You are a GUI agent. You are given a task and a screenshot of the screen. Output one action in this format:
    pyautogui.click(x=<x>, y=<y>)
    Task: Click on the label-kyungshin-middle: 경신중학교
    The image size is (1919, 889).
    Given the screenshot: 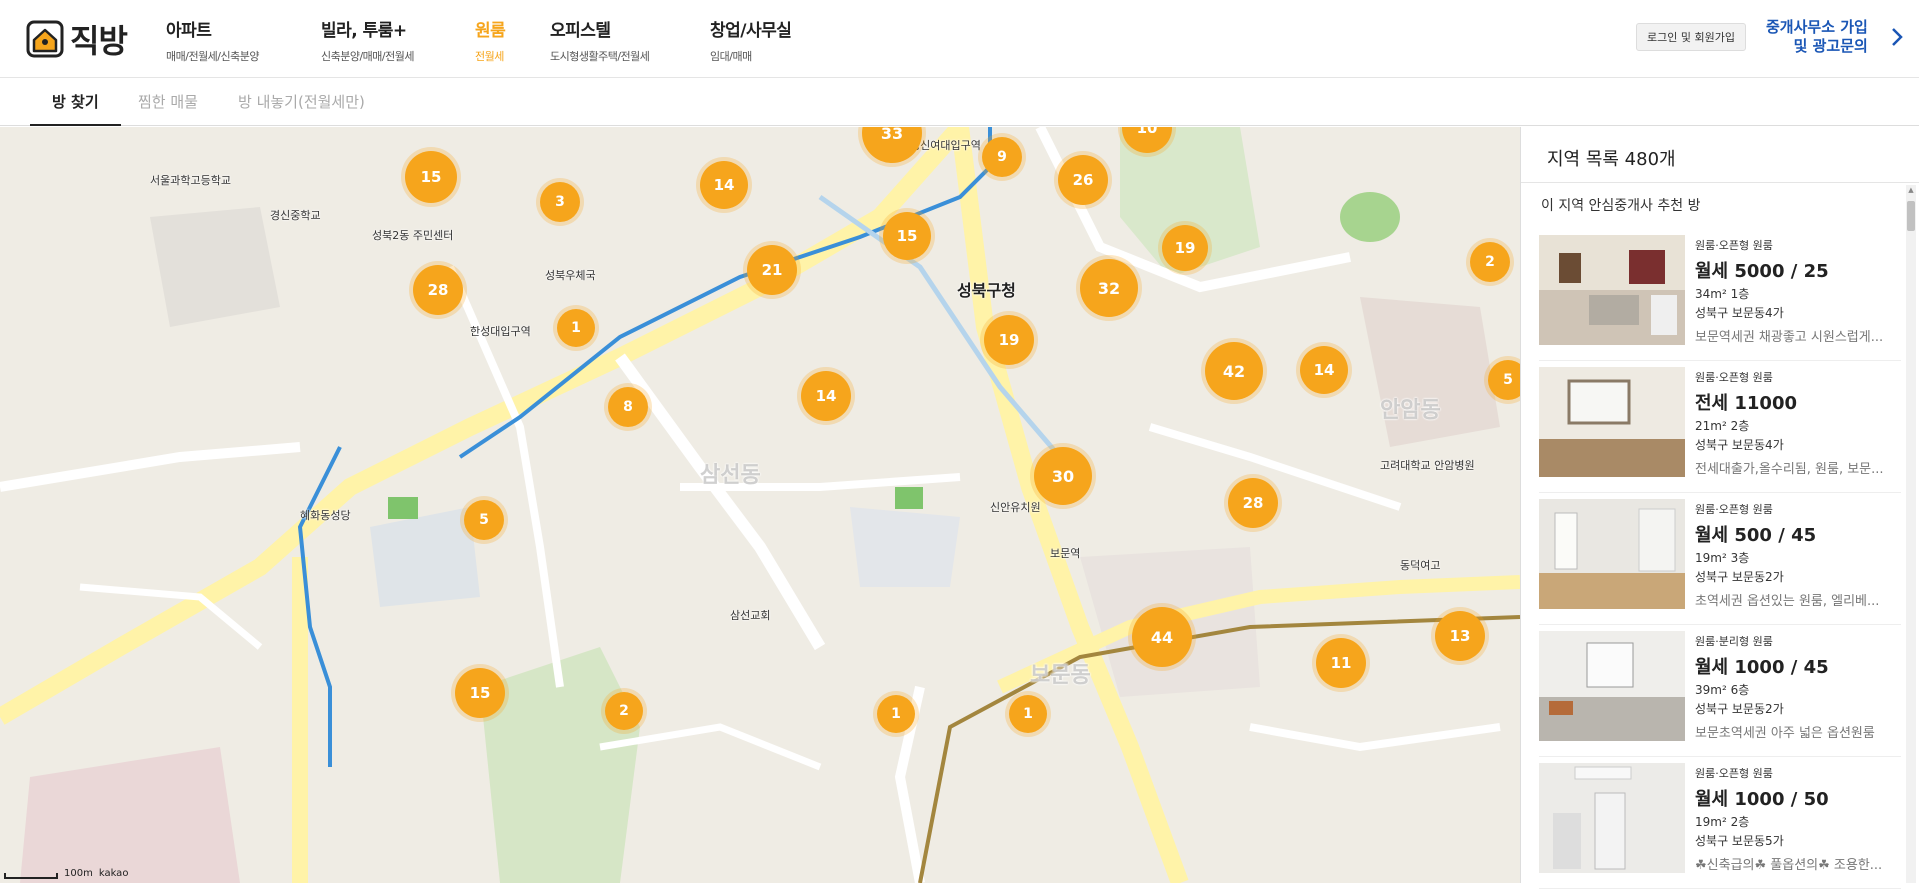 What is the action you would take?
    pyautogui.click(x=295, y=215)
    